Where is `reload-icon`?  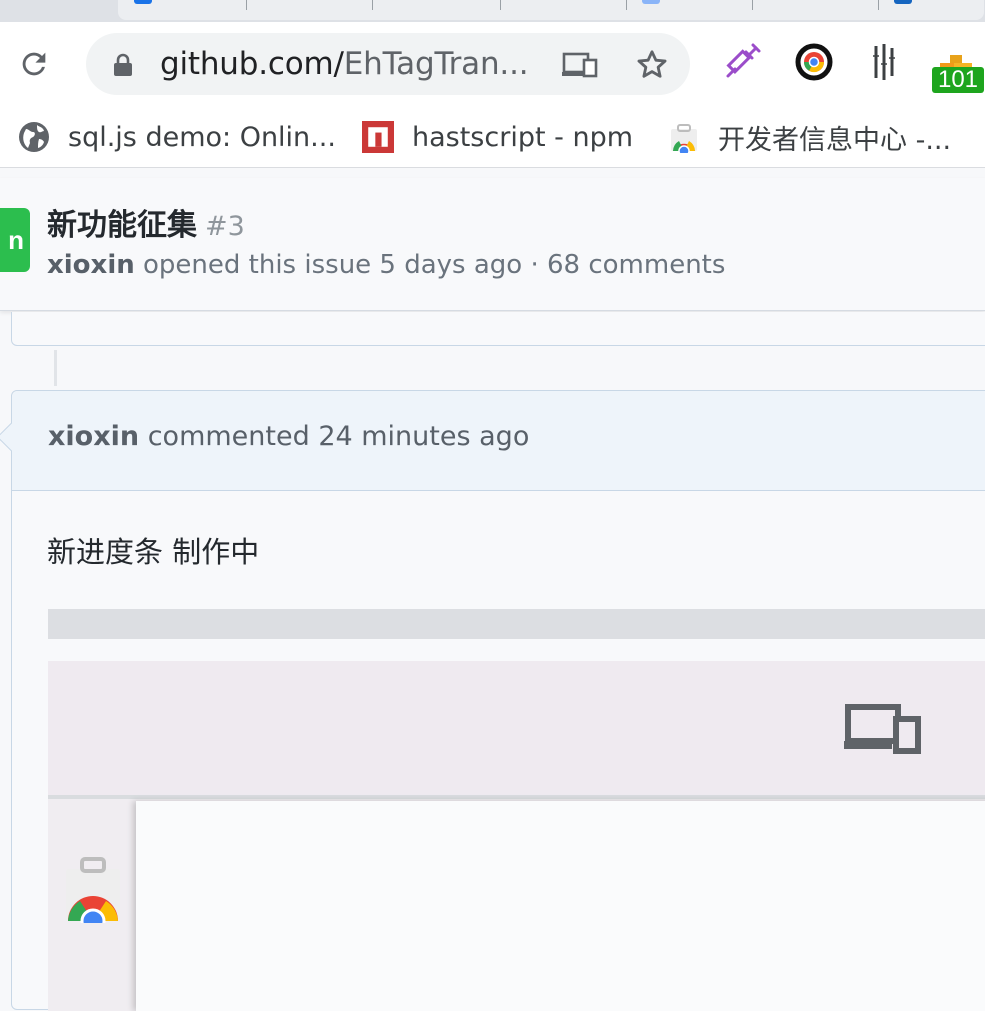
reload-icon is located at coordinates (34, 64).